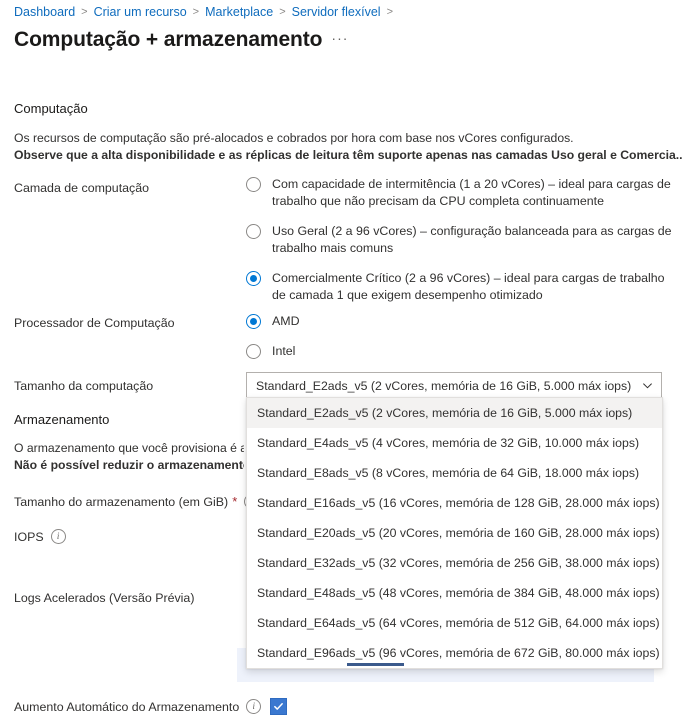  I want to click on page-title: Computação + armazenamento, so click(168, 39).